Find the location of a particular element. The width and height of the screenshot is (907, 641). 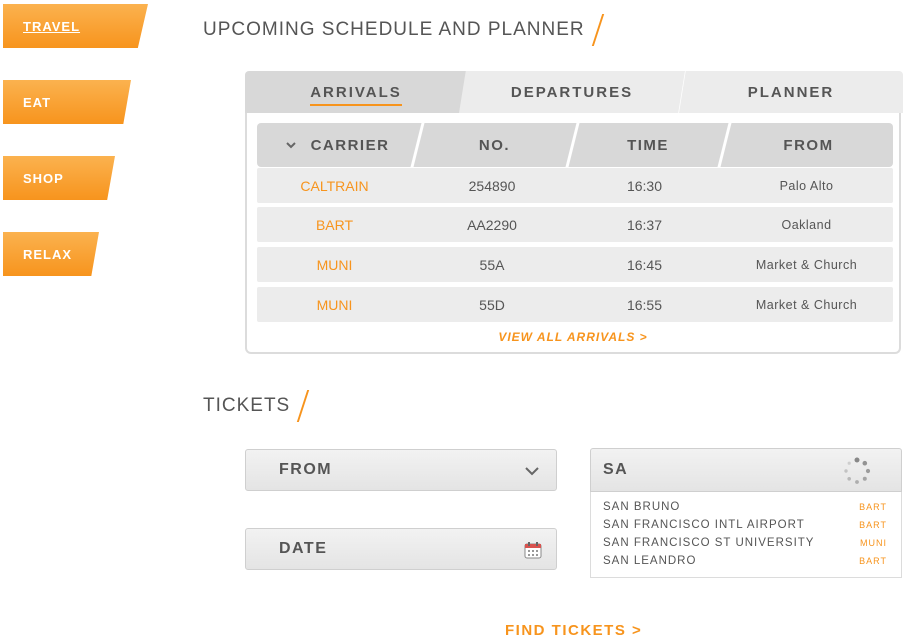

suggestion-item: SAN LEANDRO BART is located at coordinates (745, 561).